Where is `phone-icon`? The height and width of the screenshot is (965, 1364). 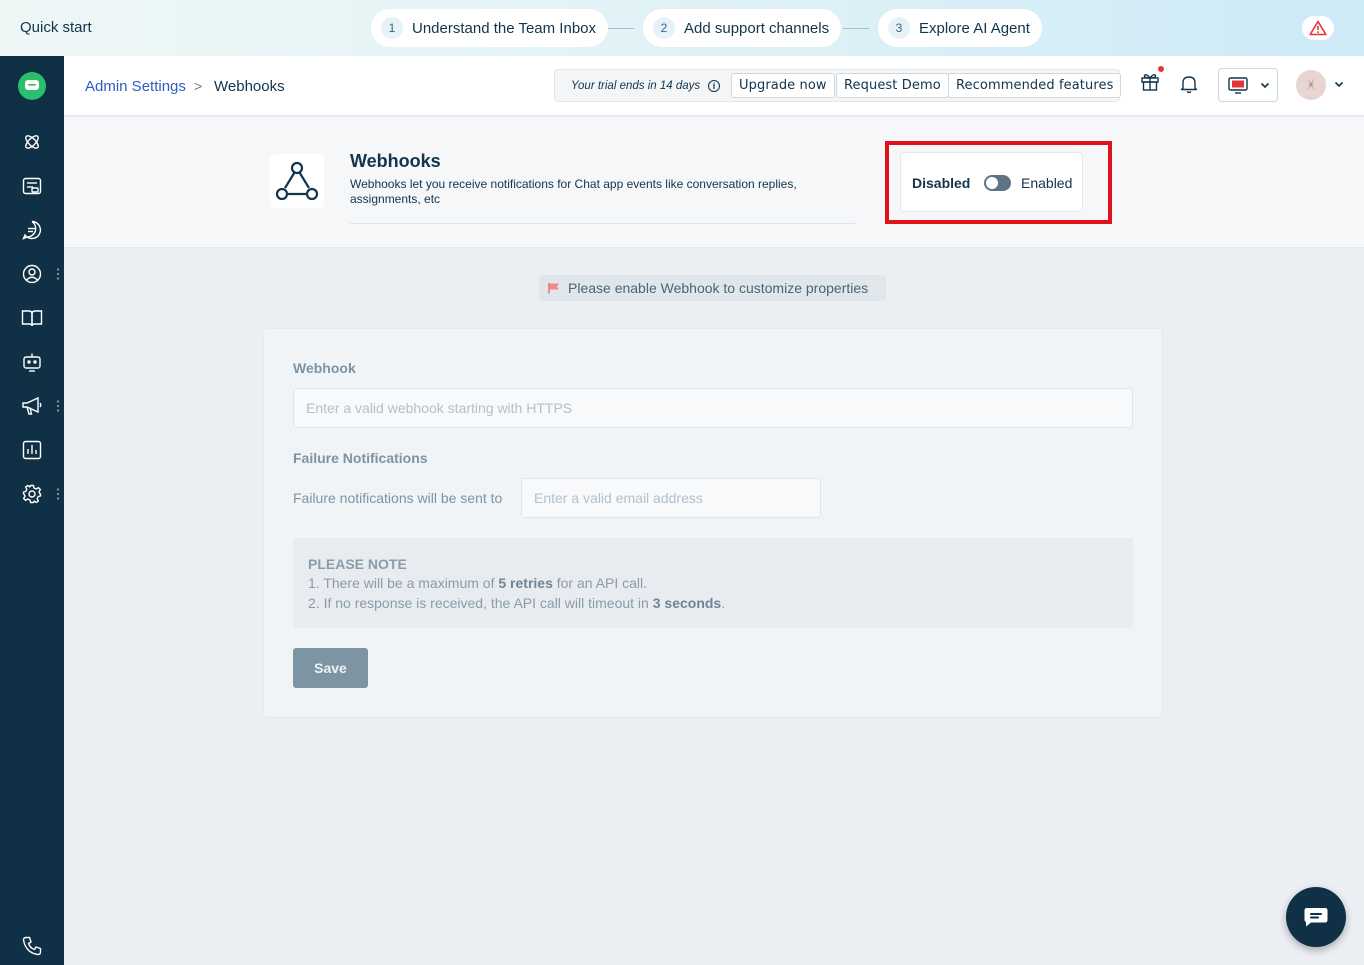
phone-icon is located at coordinates (32, 946).